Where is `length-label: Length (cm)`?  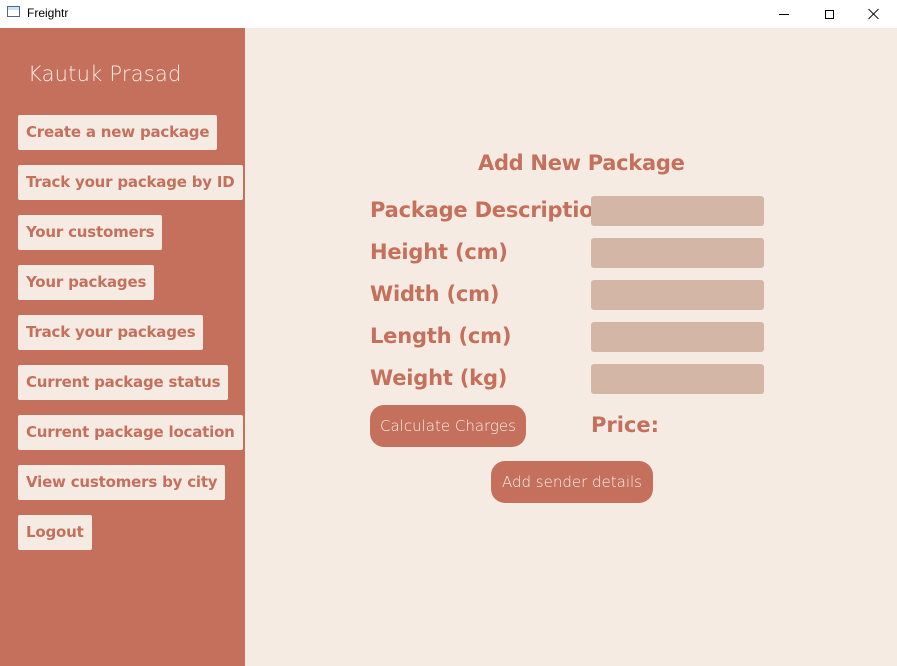
length-label: Length (cm) is located at coordinates (441, 336).